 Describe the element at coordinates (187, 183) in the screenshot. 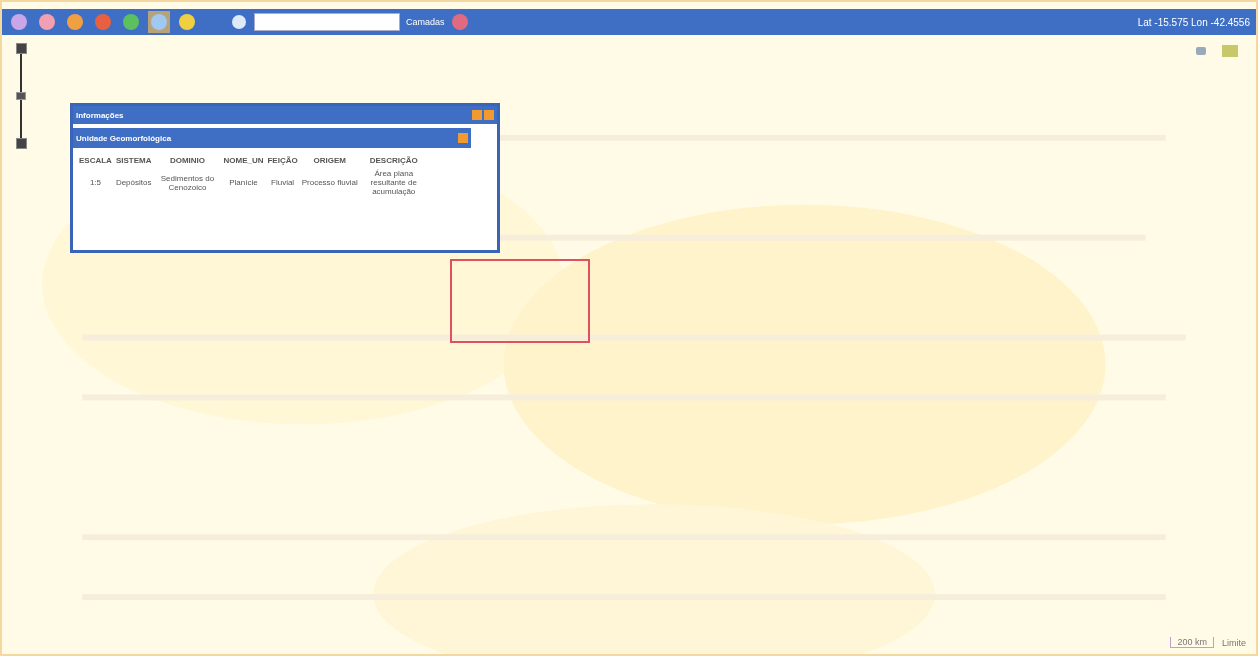

I see `table-cell-text: Sedimentos do Cenozoico` at that location.